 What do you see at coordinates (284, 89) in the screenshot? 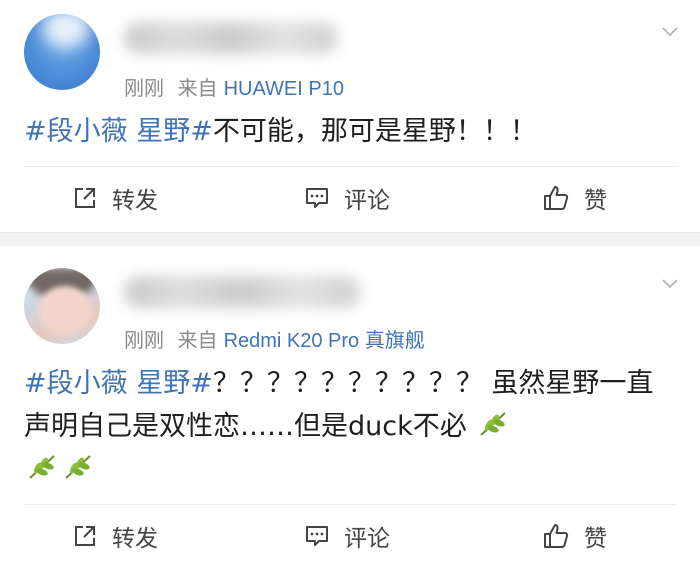
I see `source-device: HUAWEI P10` at bounding box center [284, 89].